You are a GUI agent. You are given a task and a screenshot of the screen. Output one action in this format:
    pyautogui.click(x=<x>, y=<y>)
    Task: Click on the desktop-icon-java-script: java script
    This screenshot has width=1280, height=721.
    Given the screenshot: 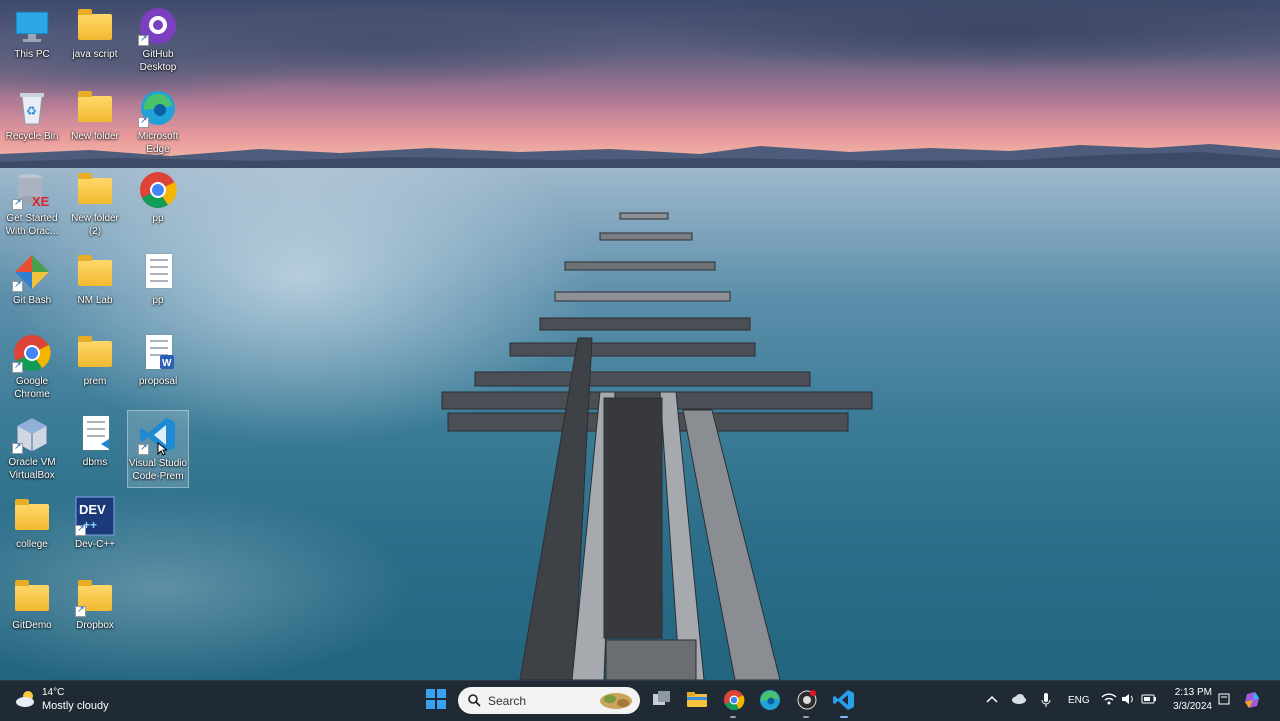 What is the action you would take?
    pyautogui.click(x=95, y=41)
    